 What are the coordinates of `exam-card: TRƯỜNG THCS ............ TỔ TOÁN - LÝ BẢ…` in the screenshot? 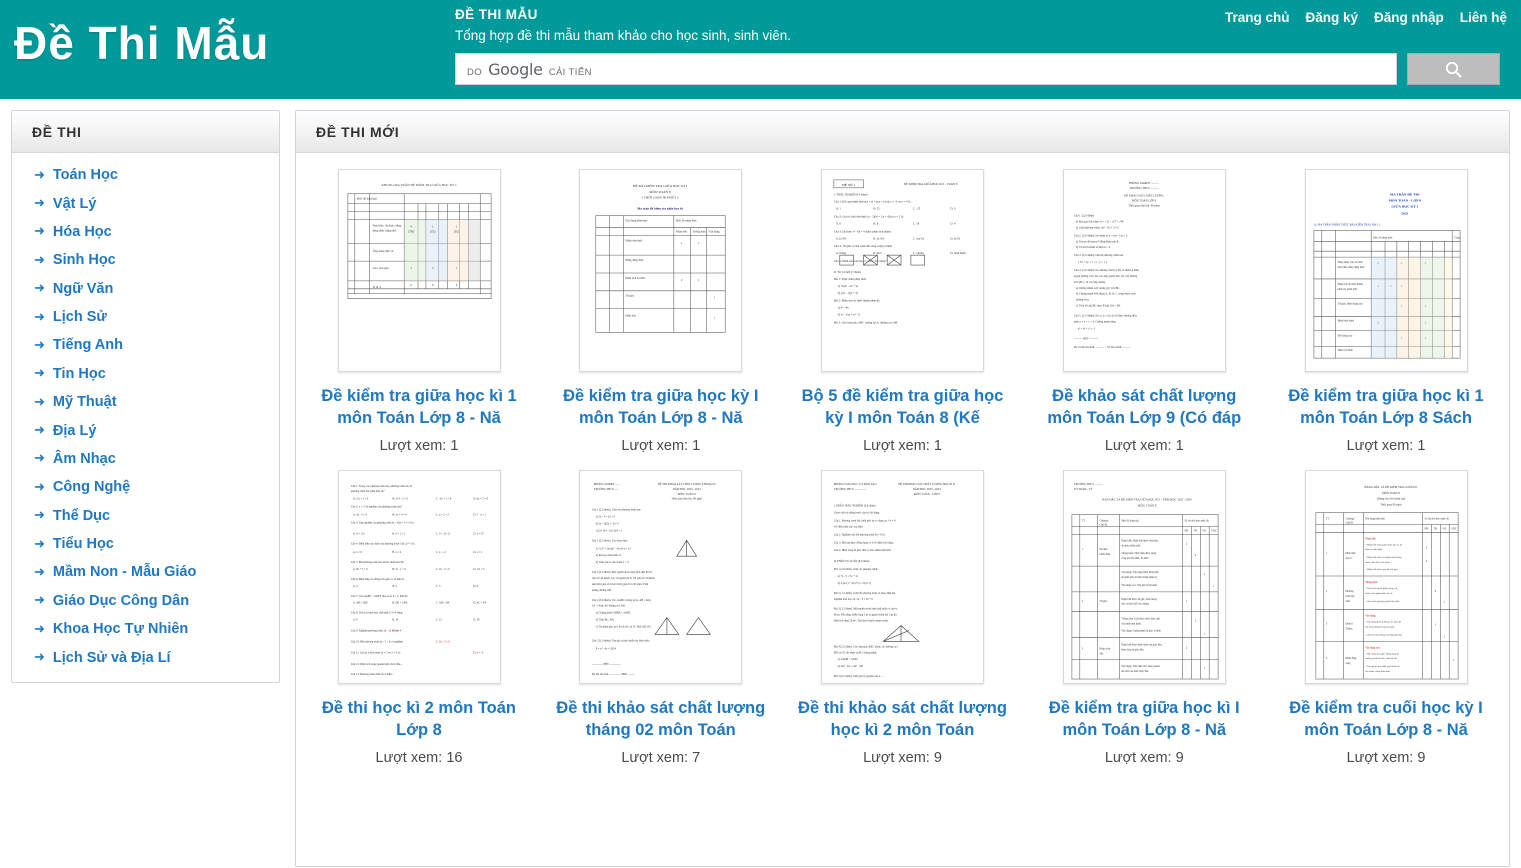 It's located at (1144, 618).